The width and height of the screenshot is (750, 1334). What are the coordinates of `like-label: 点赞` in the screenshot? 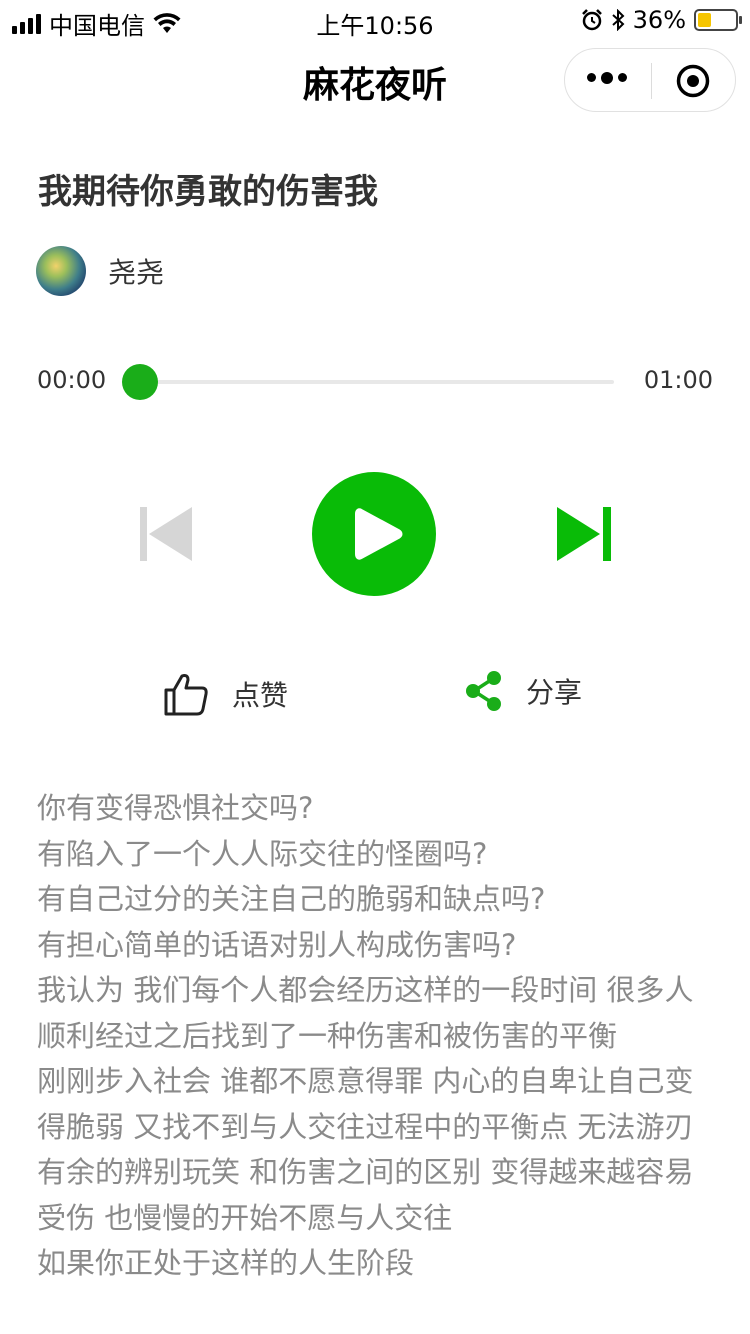 It's located at (260, 695).